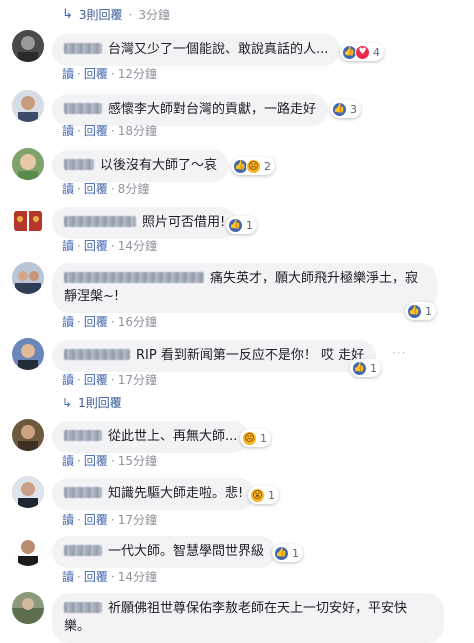 The width and height of the screenshot is (474, 643). What do you see at coordinates (159, 165) in the screenshot?
I see `comment-text: 以後沒有大師了～哀` at bounding box center [159, 165].